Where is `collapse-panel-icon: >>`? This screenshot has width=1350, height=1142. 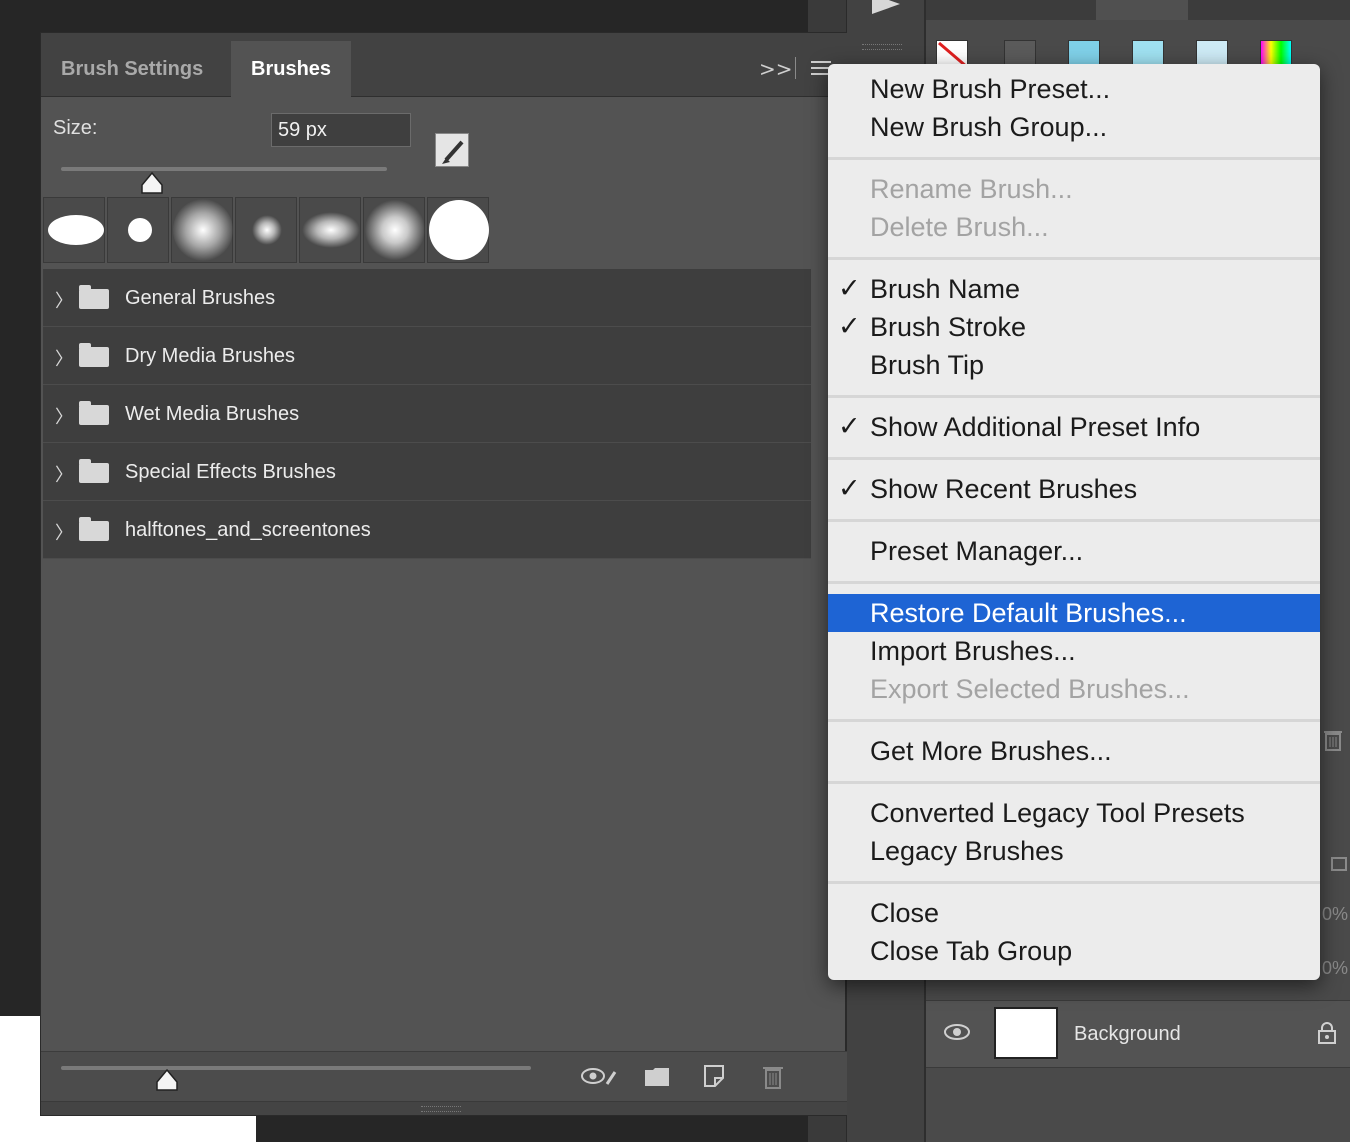 collapse-panel-icon: >> is located at coordinates (776, 69).